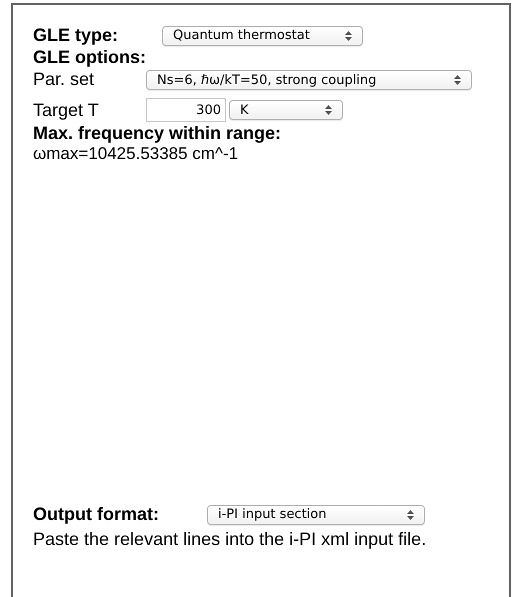 This screenshot has height=597, width=519. I want to click on gle-type-label: GLE type:, so click(76, 35).